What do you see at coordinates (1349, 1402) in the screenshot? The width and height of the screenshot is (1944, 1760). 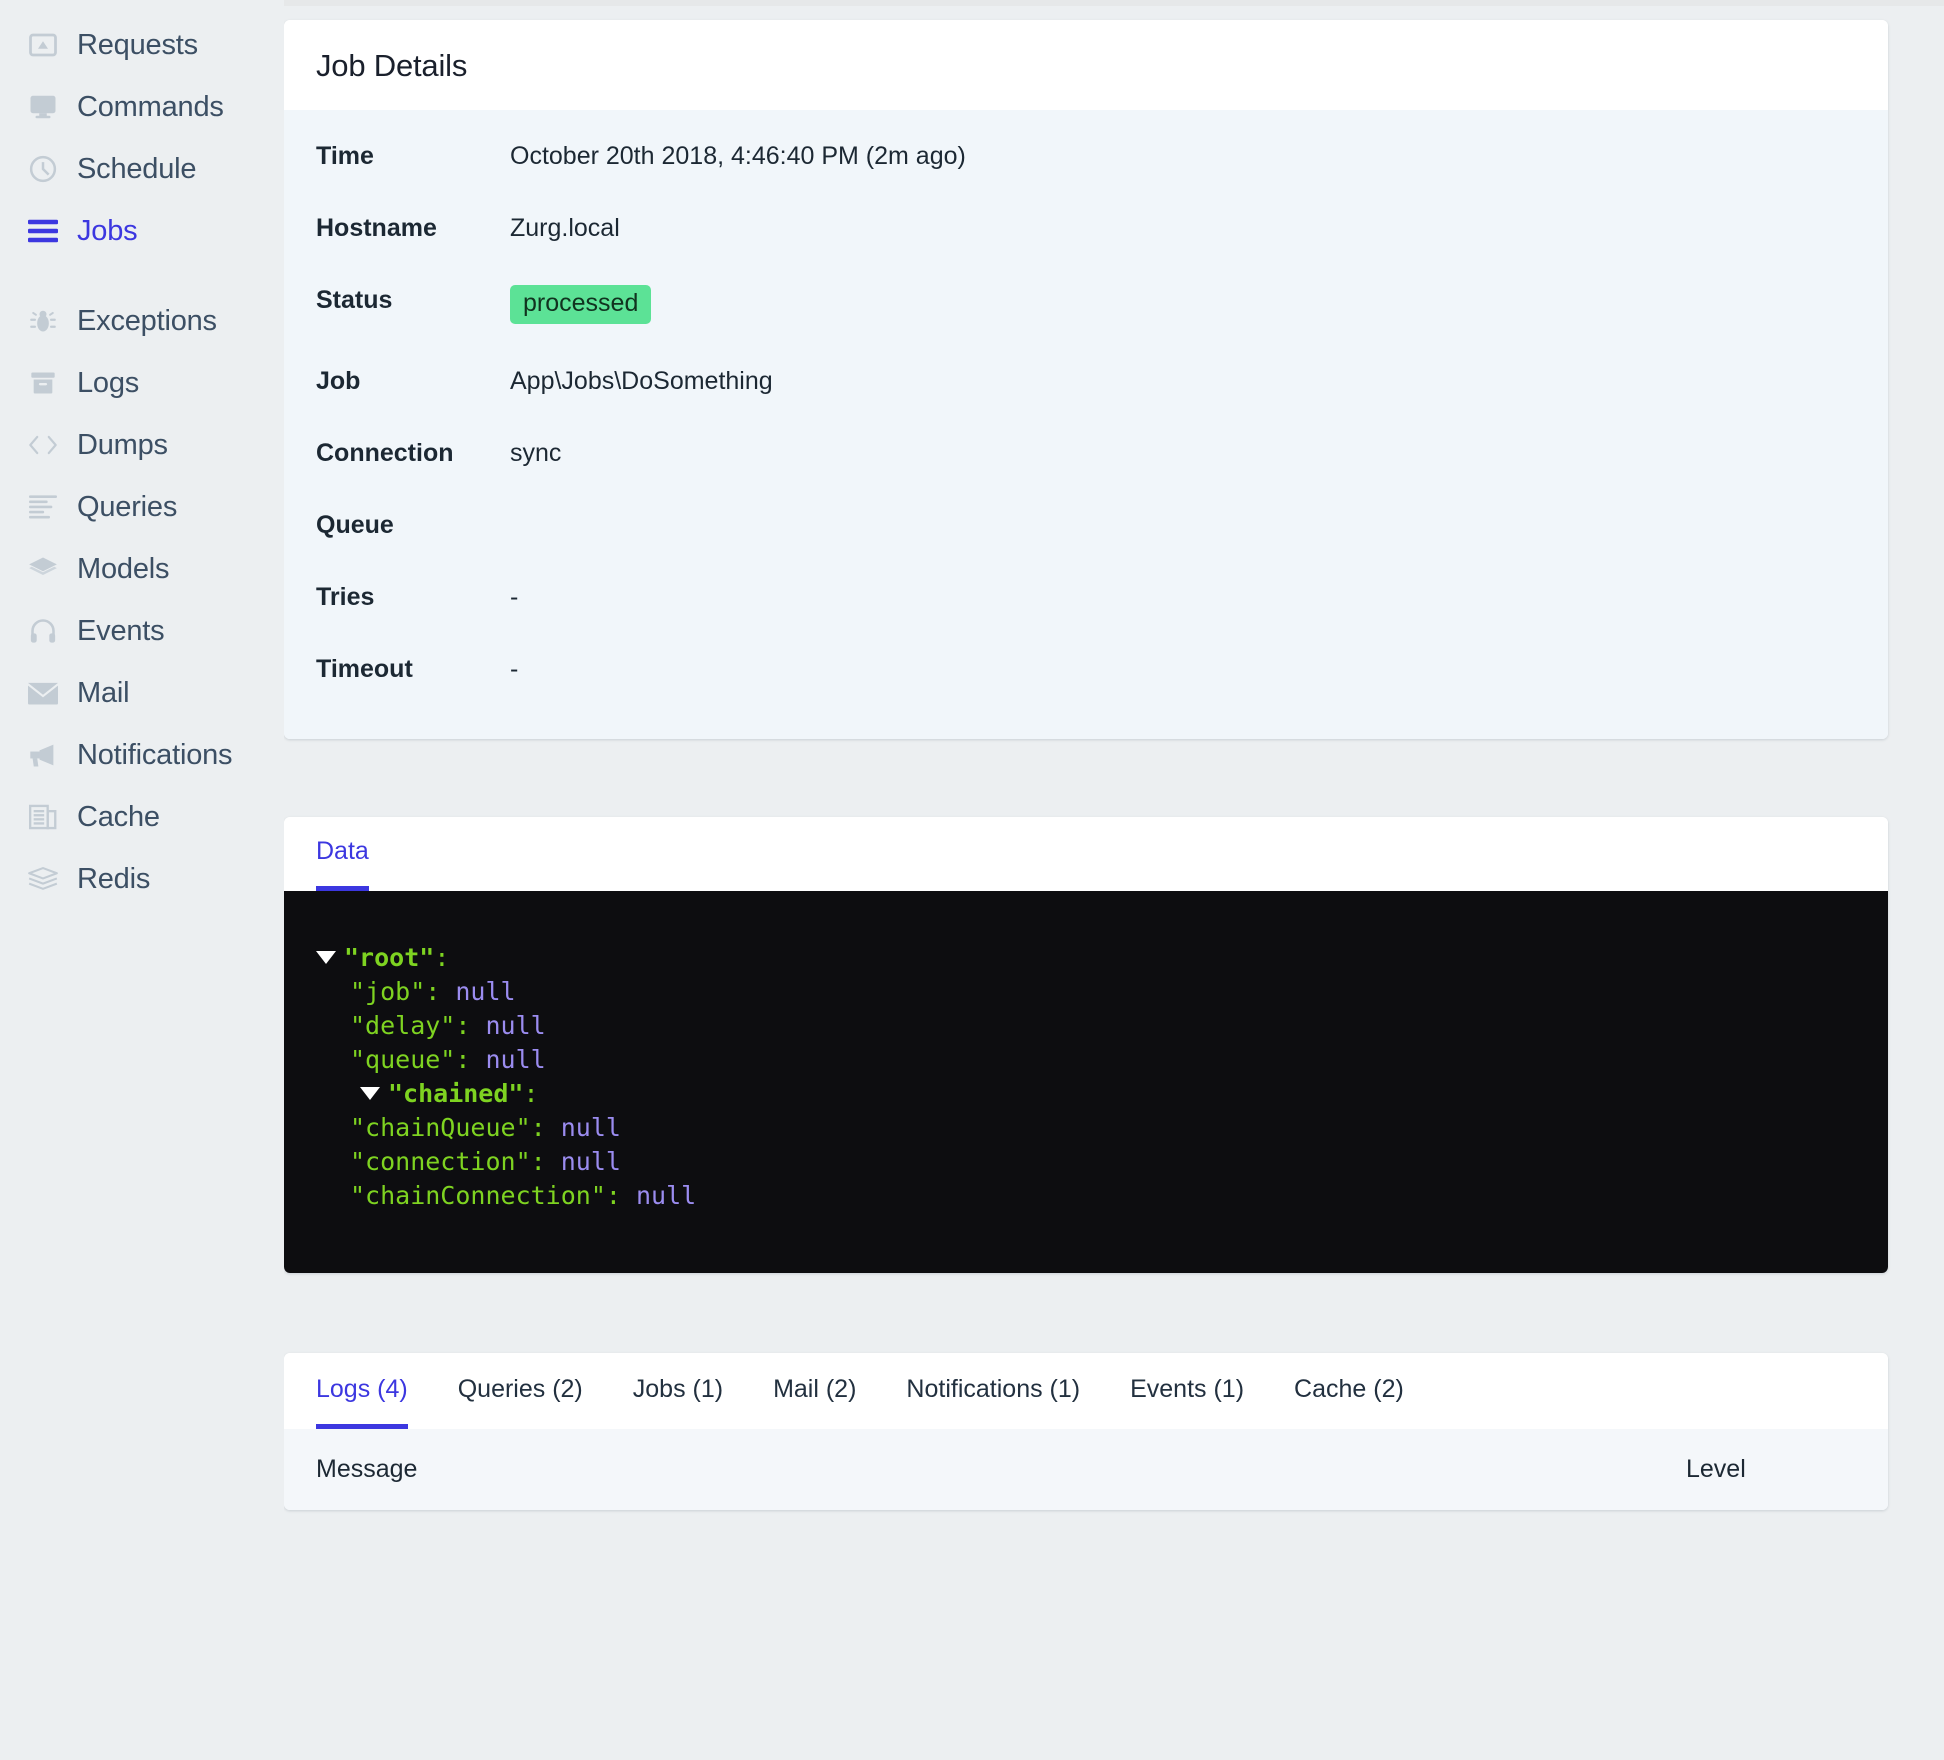 I see `tab-cache: Cache (2)` at bounding box center [1349, 1402].